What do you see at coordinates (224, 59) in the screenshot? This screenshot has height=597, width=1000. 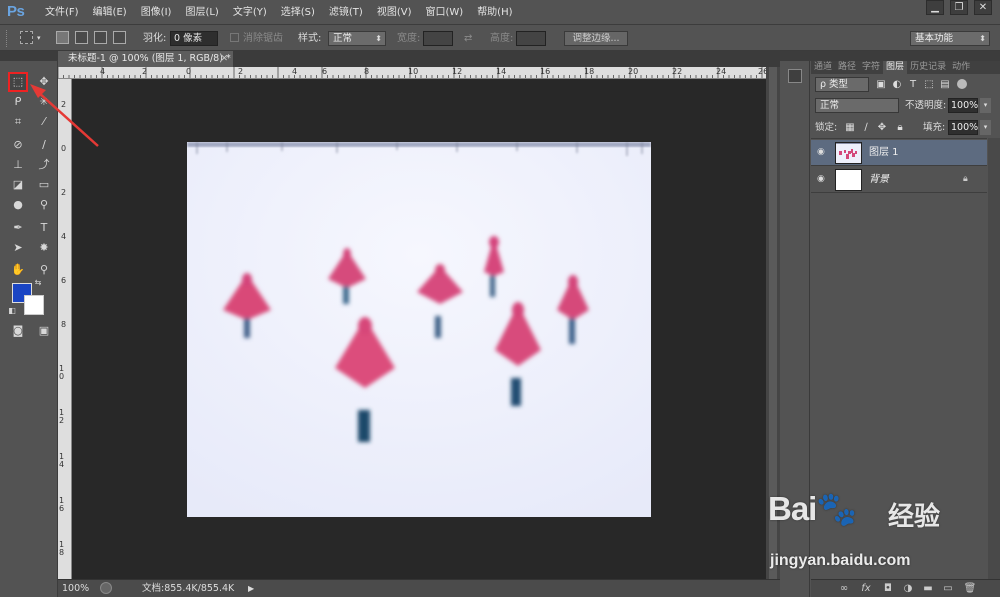 I see `tab-close-icon: ✕` at bounding box center [224, 59].